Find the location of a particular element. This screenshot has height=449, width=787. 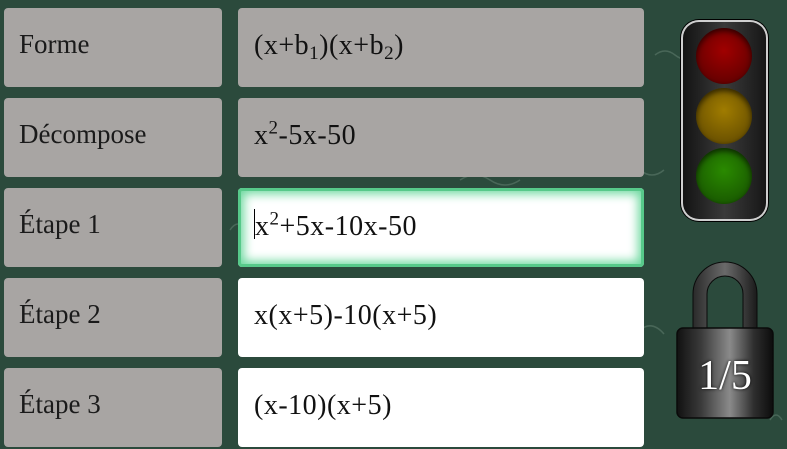

field-forme-text: (x+b1)(x+b2) is located at coordinates (329, 46).